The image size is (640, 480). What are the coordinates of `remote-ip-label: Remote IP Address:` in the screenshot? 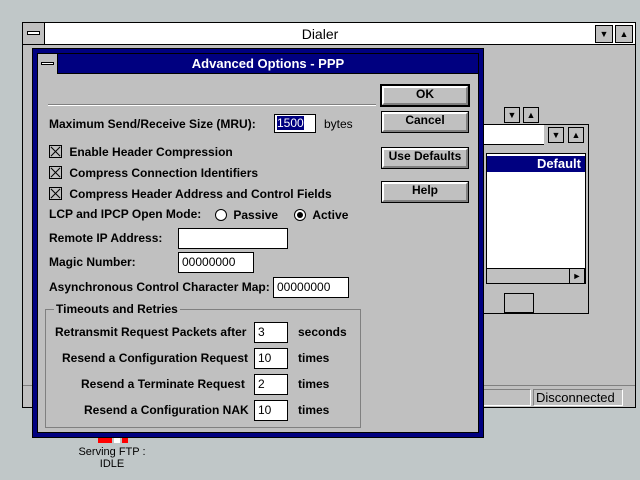 It's located at (106, 238).